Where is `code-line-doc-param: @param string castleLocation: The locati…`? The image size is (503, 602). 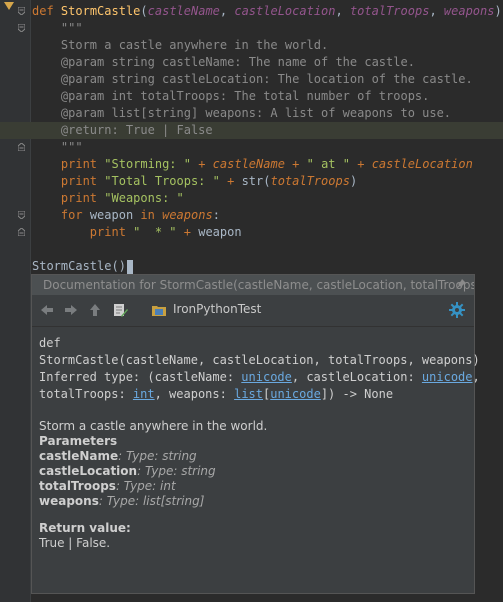 code-line-doc-param: @param string castleLocation: The locati… is located at coordinates (252, 79).